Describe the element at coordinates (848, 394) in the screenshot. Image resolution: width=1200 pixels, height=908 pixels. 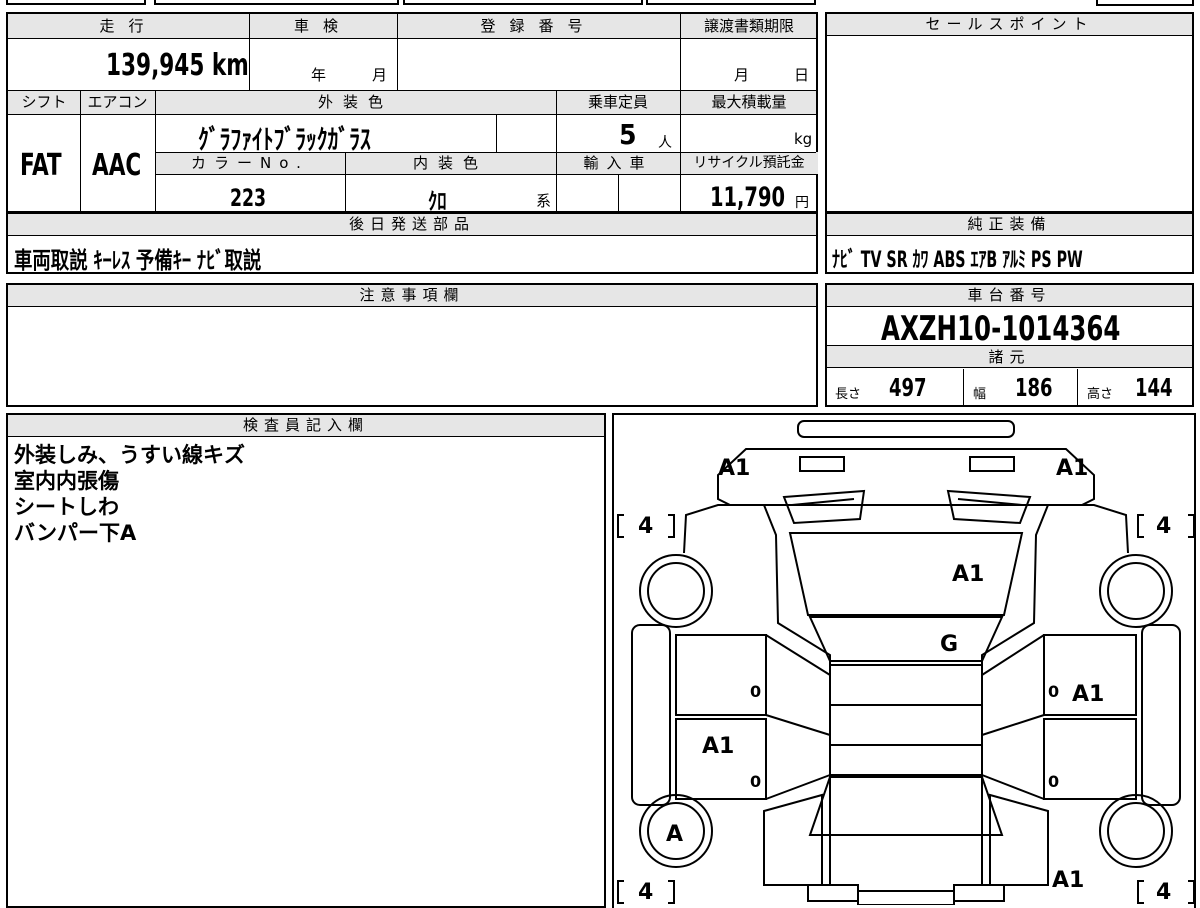
I see `length-label: 長さ` at that location.